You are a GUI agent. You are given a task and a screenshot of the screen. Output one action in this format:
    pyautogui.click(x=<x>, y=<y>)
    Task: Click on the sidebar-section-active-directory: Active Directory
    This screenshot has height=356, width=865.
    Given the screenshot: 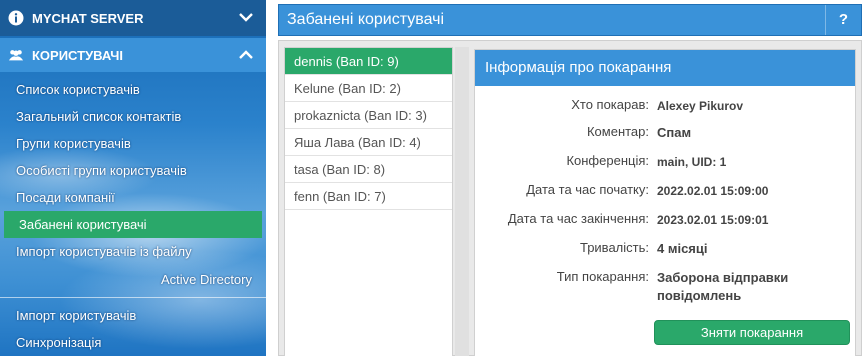 What is the action you would take?
    pyautogui.click(x=206, y=279)
    